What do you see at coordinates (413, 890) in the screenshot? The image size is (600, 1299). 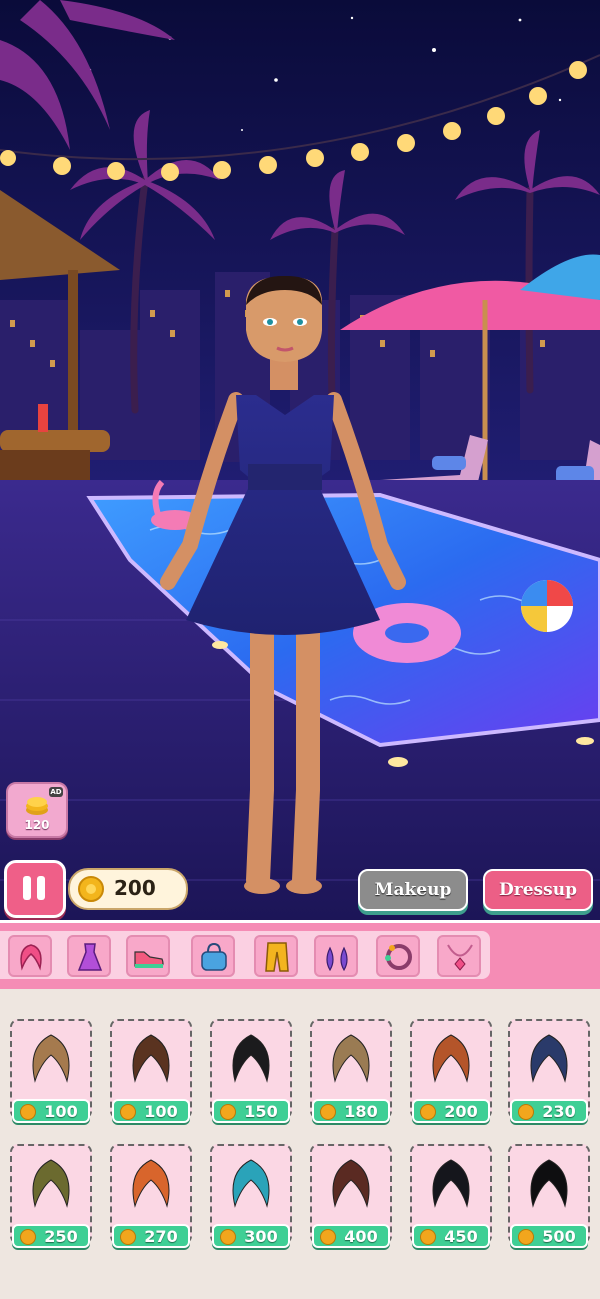 I see `makeup-tab-button: Makeup` at bounding box center [413, 890].